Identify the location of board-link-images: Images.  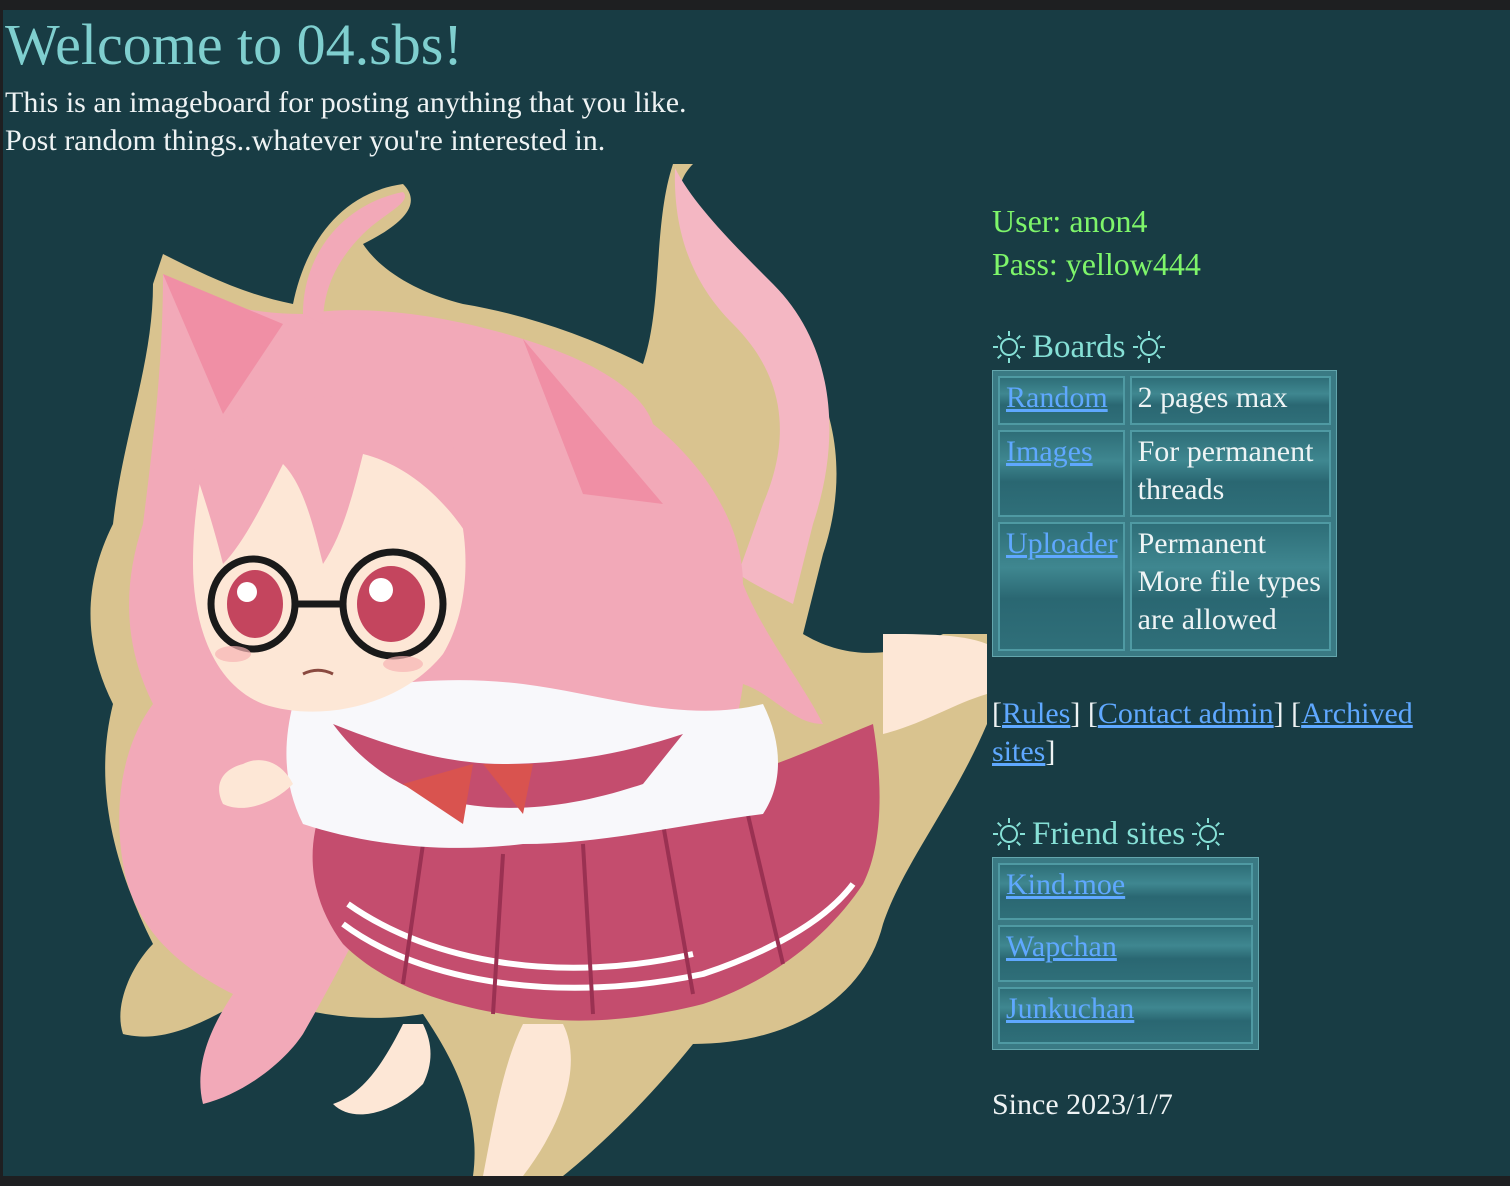
(1049, 451).